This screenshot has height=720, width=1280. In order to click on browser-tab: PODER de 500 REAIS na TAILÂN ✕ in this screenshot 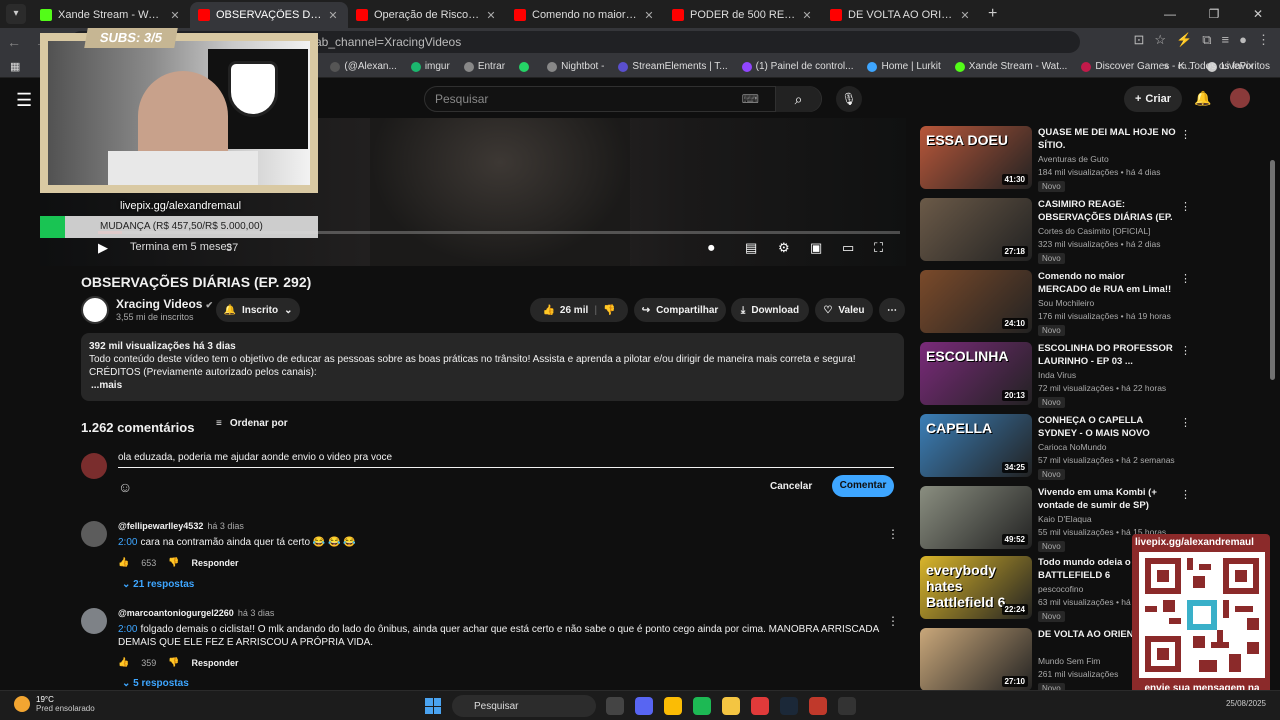, I will do `click(743, 15)`.